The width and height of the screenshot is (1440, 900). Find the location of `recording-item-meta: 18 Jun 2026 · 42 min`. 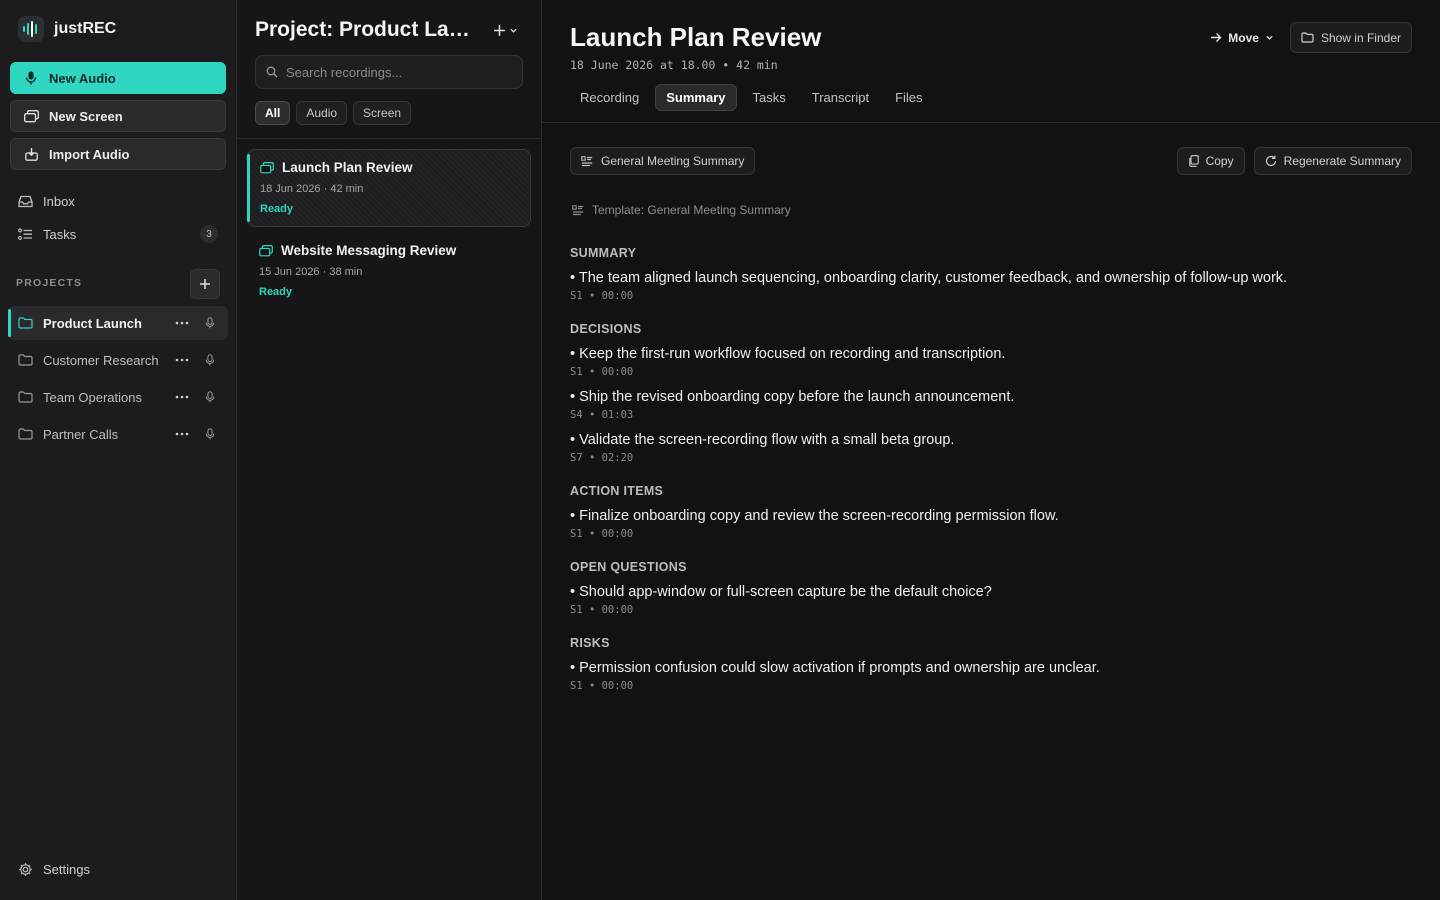

recording-item-meta: 18 Jun 2026 · 42 min is located at coordinates (312, 189).